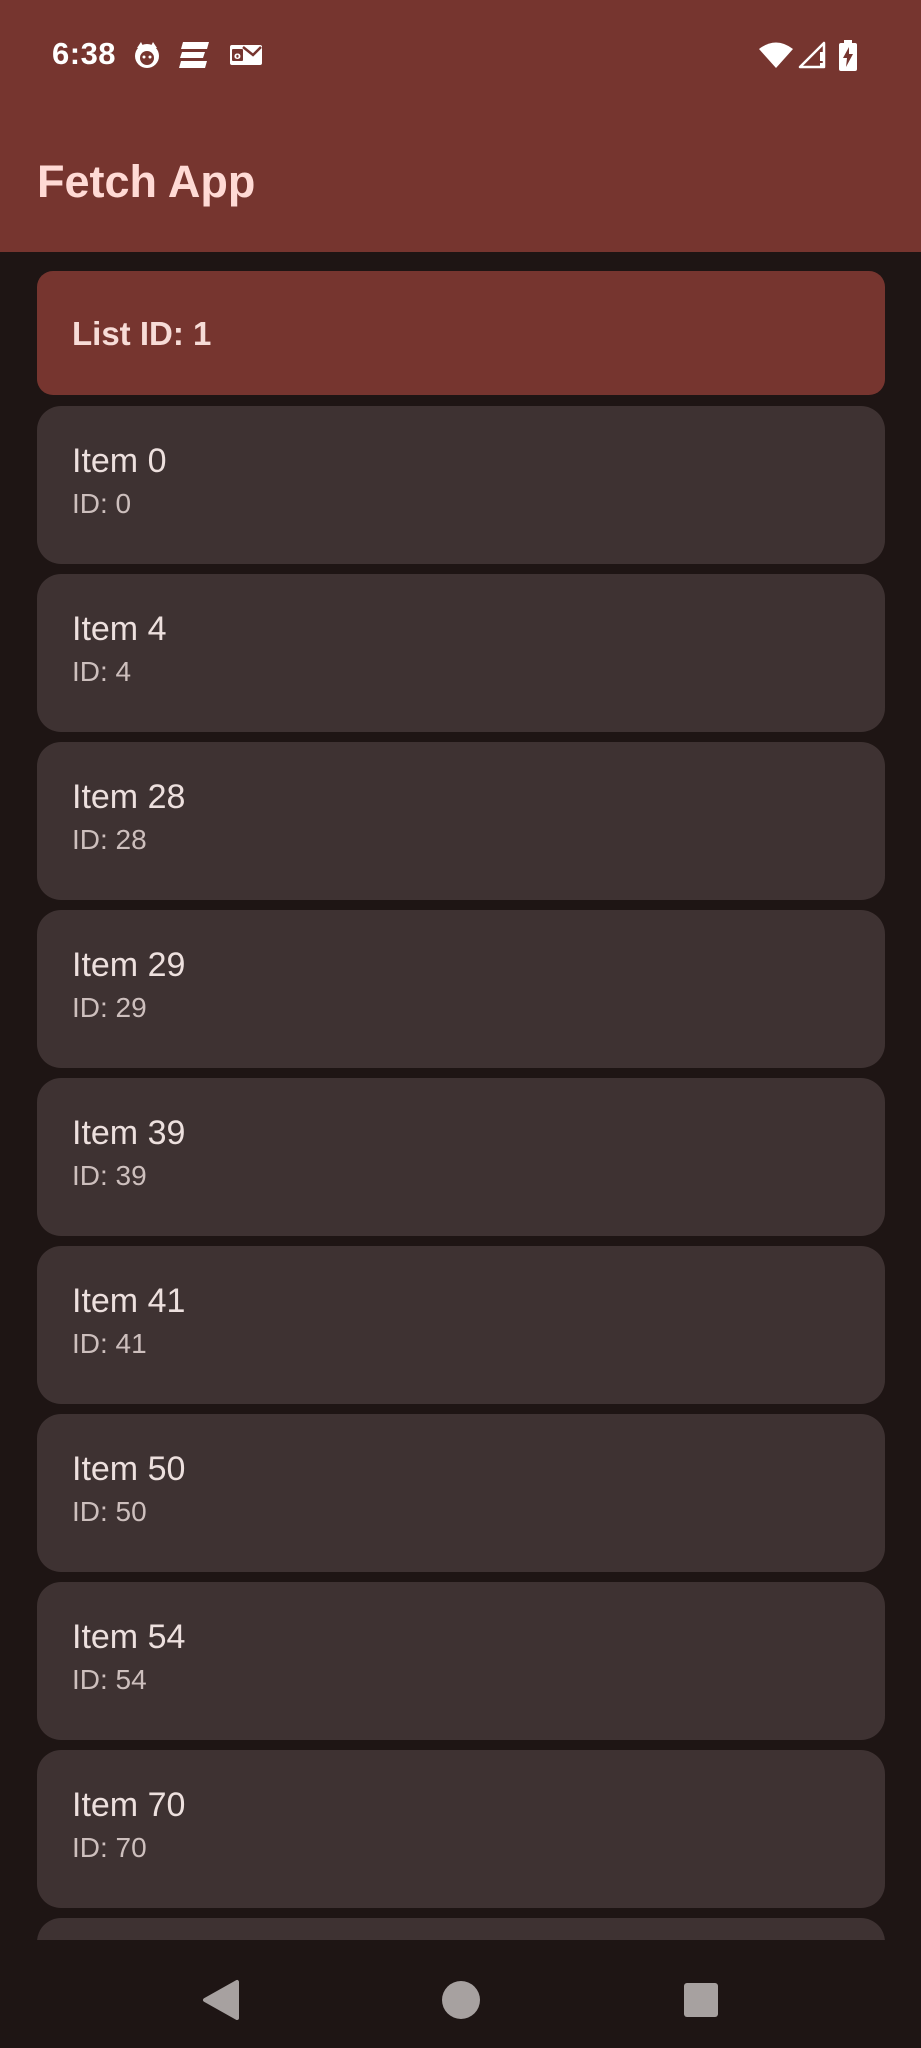 The height and width of the screenshot is (2048, 921). Describe the element at coordinates (129, 1805) in the screenshot. I see `item-name: Item 70` at that location.